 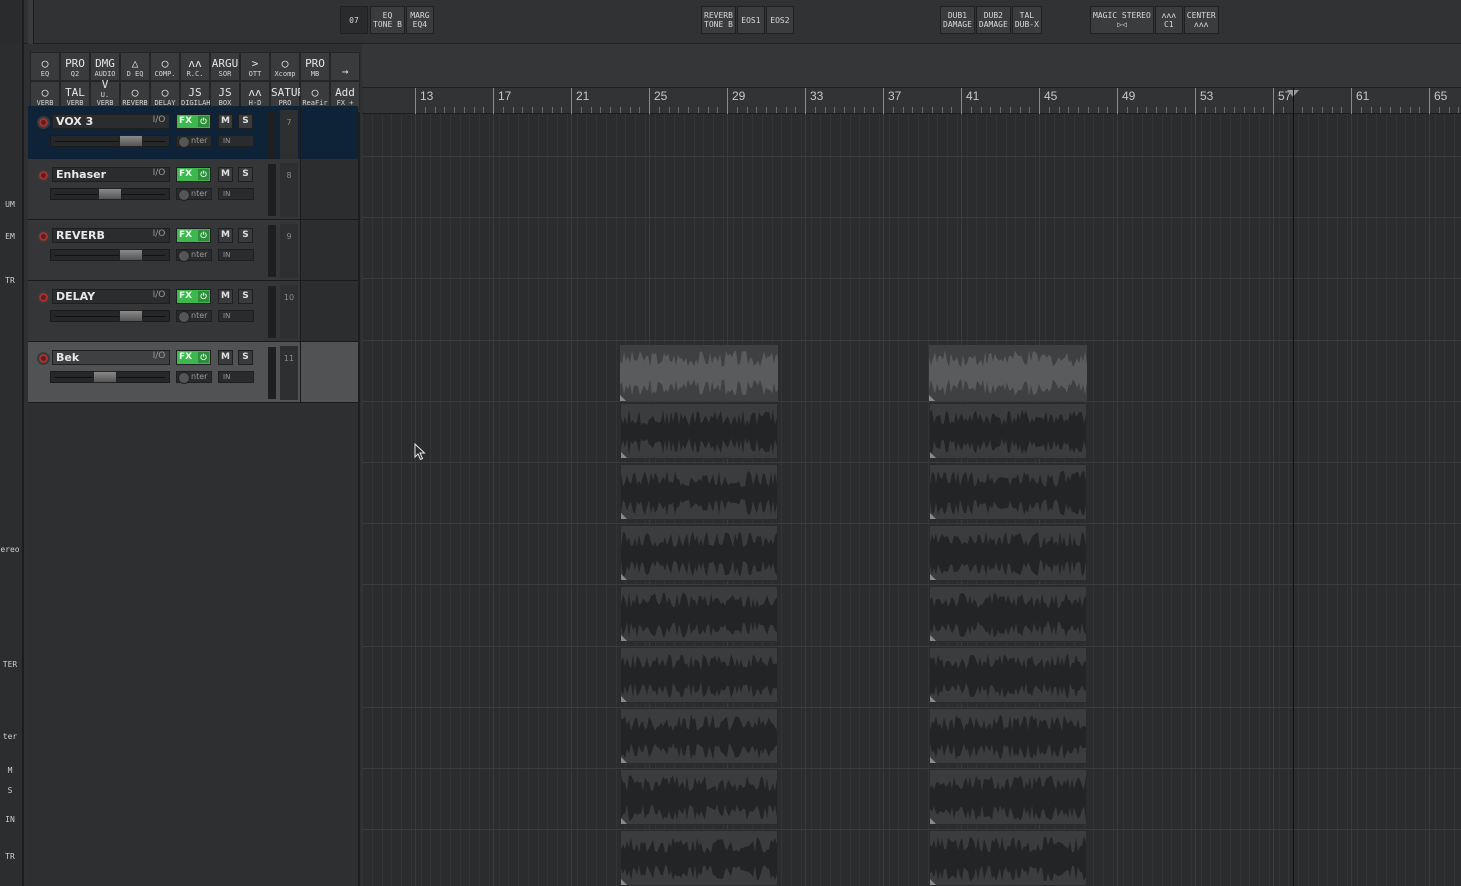 I want to click on ruler-bar-marker: 57, so click(x=1282, y=101).